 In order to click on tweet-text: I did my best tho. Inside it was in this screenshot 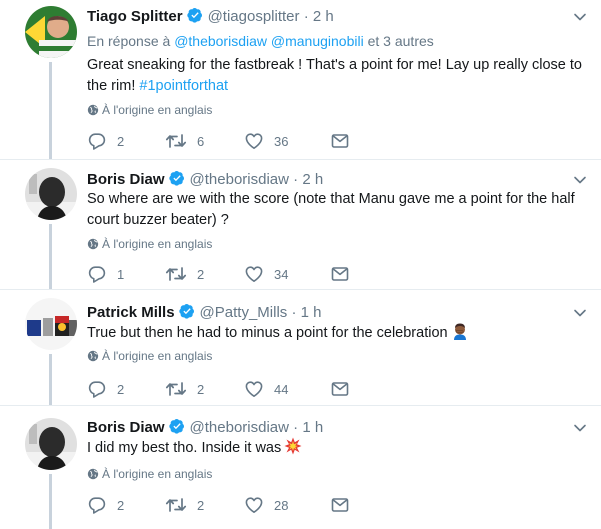, I will do `click(339, 449)`.